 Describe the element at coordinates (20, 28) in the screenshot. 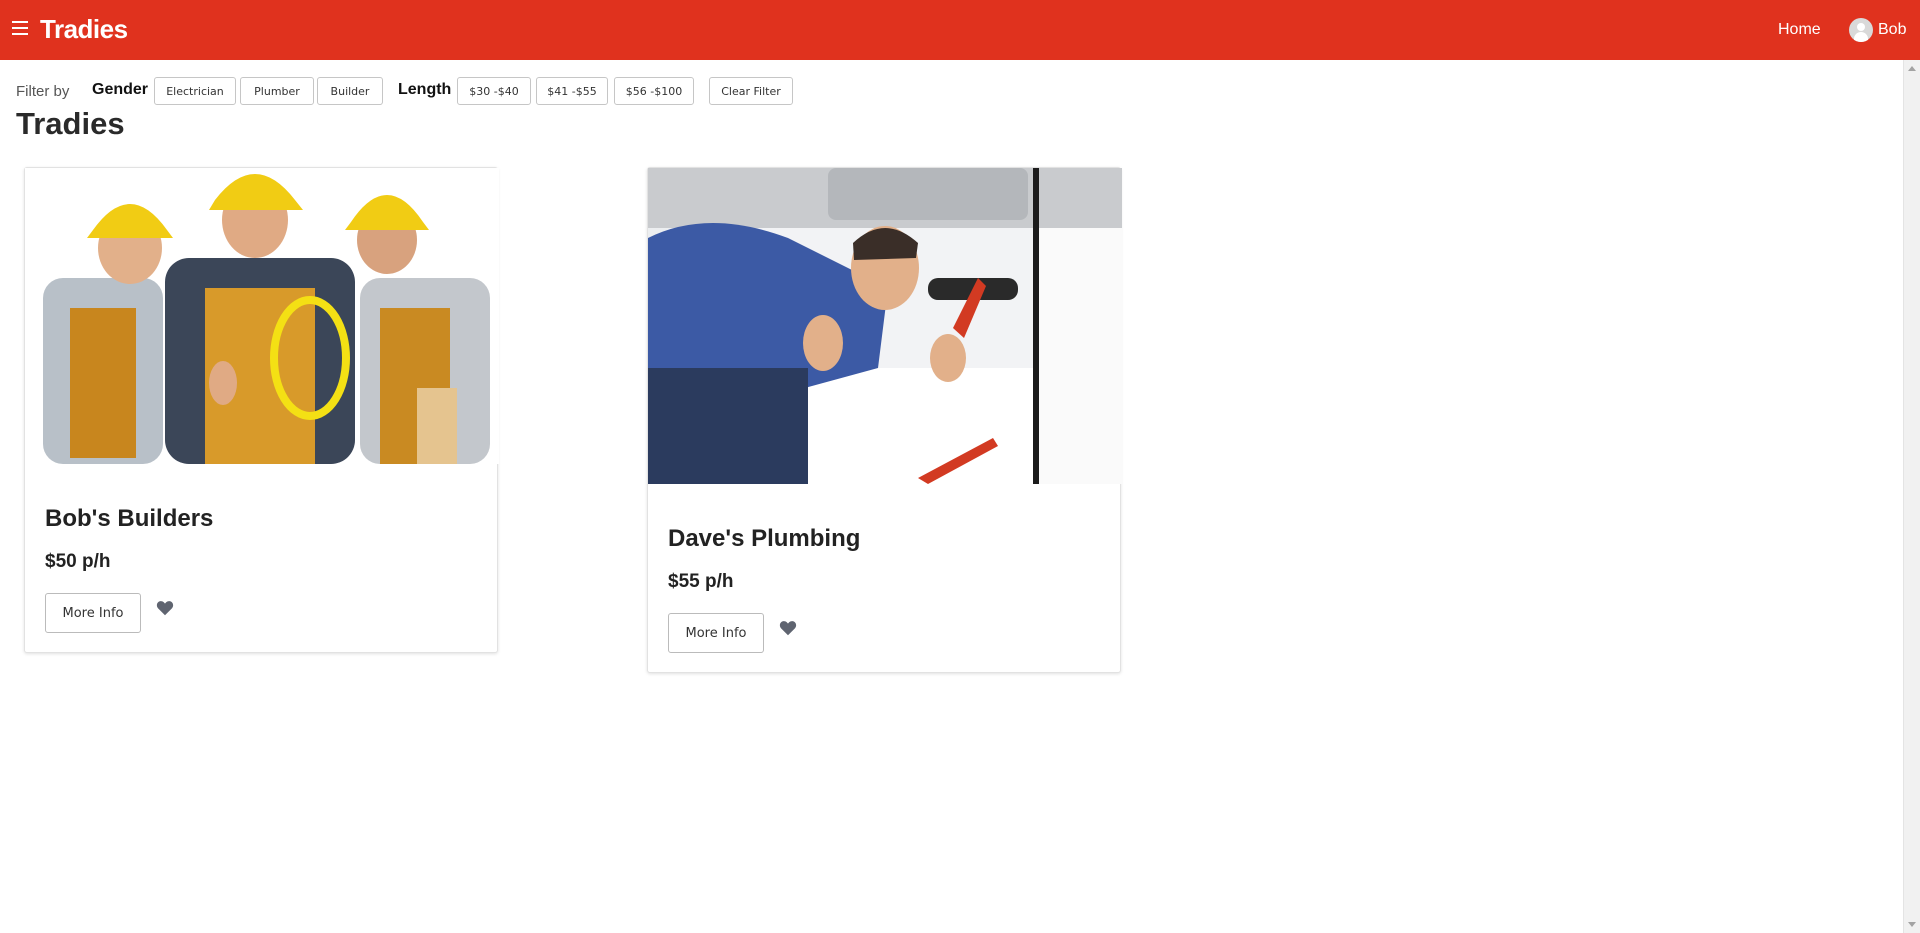

I see `hamburger-menu-icon` at that location.